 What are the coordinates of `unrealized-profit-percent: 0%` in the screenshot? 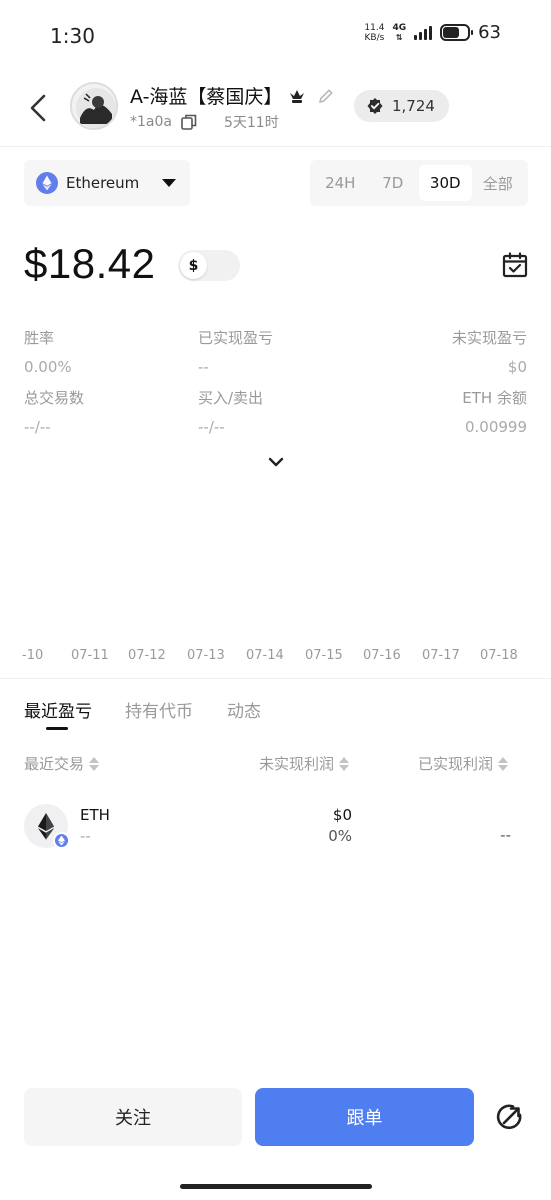 It's located at (340, 836).